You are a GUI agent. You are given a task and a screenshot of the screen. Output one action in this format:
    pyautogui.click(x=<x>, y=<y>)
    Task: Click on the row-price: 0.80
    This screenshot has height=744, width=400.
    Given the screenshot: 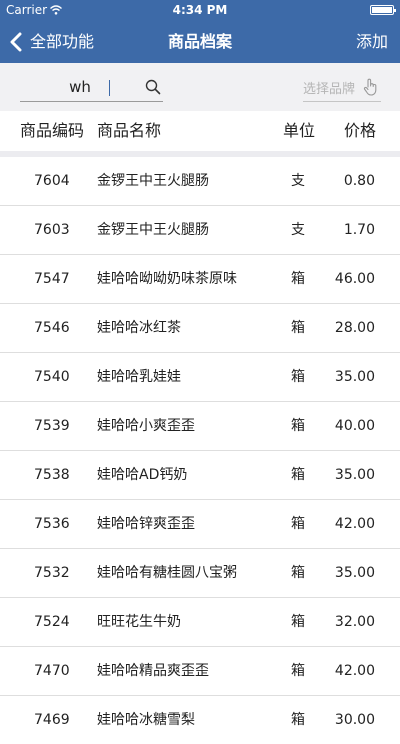 What is the action you would take?
    pyautogui.click(x=359, y=181)
    